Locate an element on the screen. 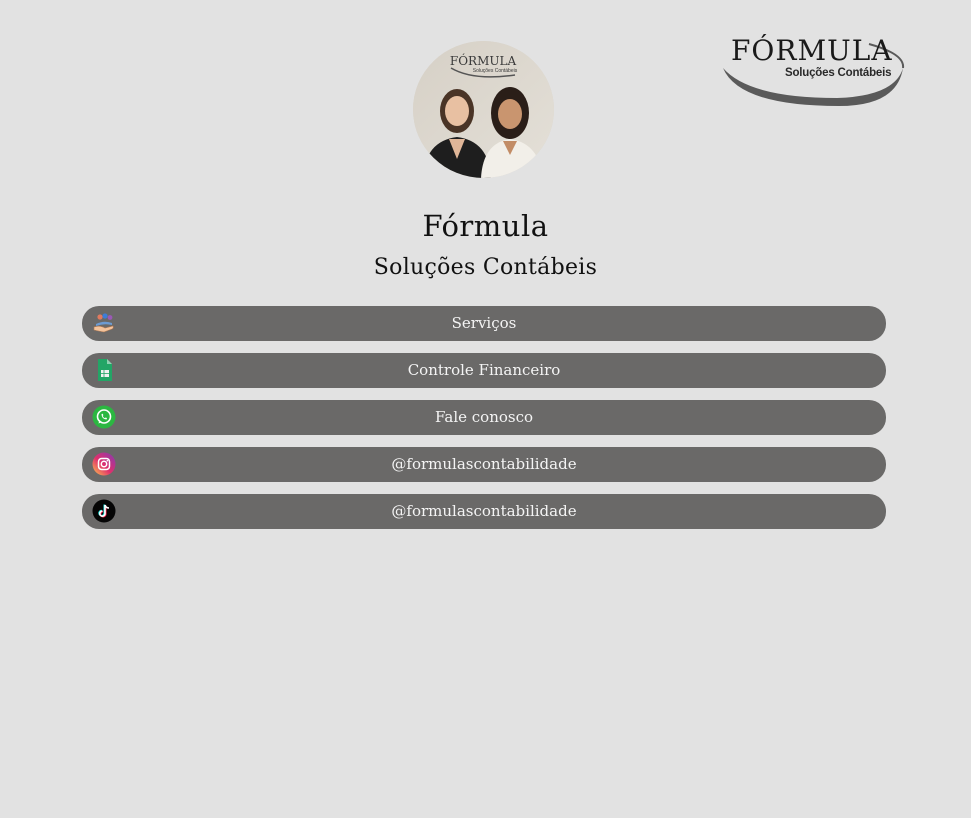 This screenshot has width=971, height=818. servicos-link-button: Serviços is located at coordinates (484, 323).